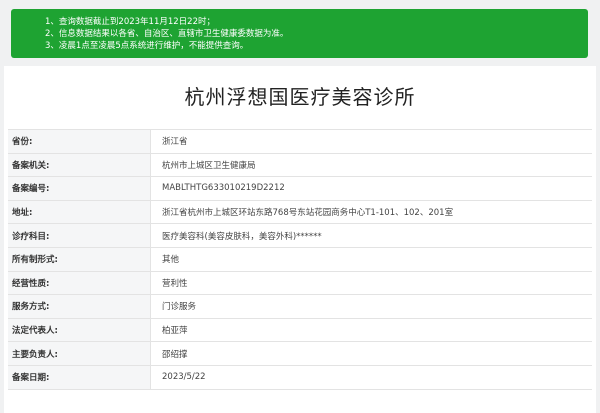 Image resolution: width=600 pixels, height=413 pixels. What do you see at coordinates (300, 189) in the screenshot?
I see `table-row-filing-number: 备案编号: MABLTHTG633010219D2212` at bounding box center [300, 189].